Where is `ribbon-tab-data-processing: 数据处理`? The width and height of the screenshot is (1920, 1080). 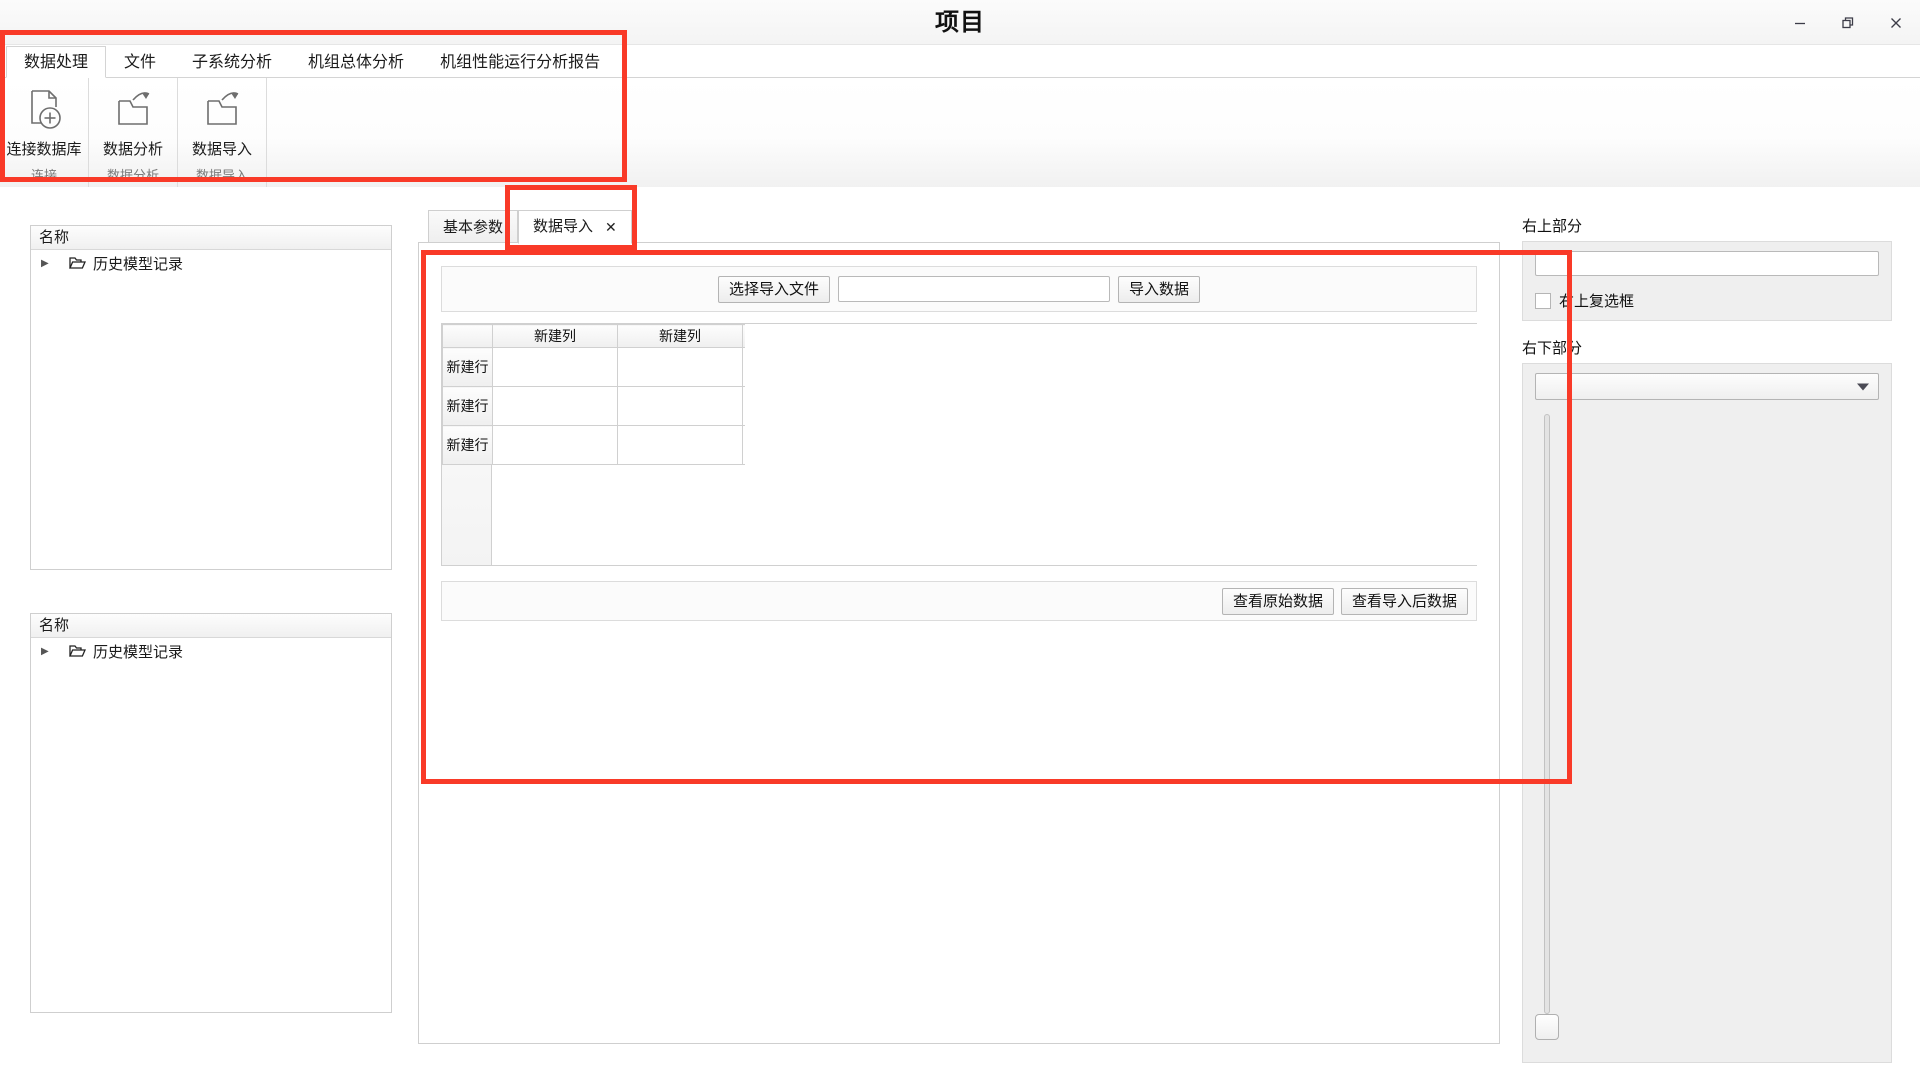 ribbon-tab-data-processing: 数据处理 is located at coordinates (56, 62).